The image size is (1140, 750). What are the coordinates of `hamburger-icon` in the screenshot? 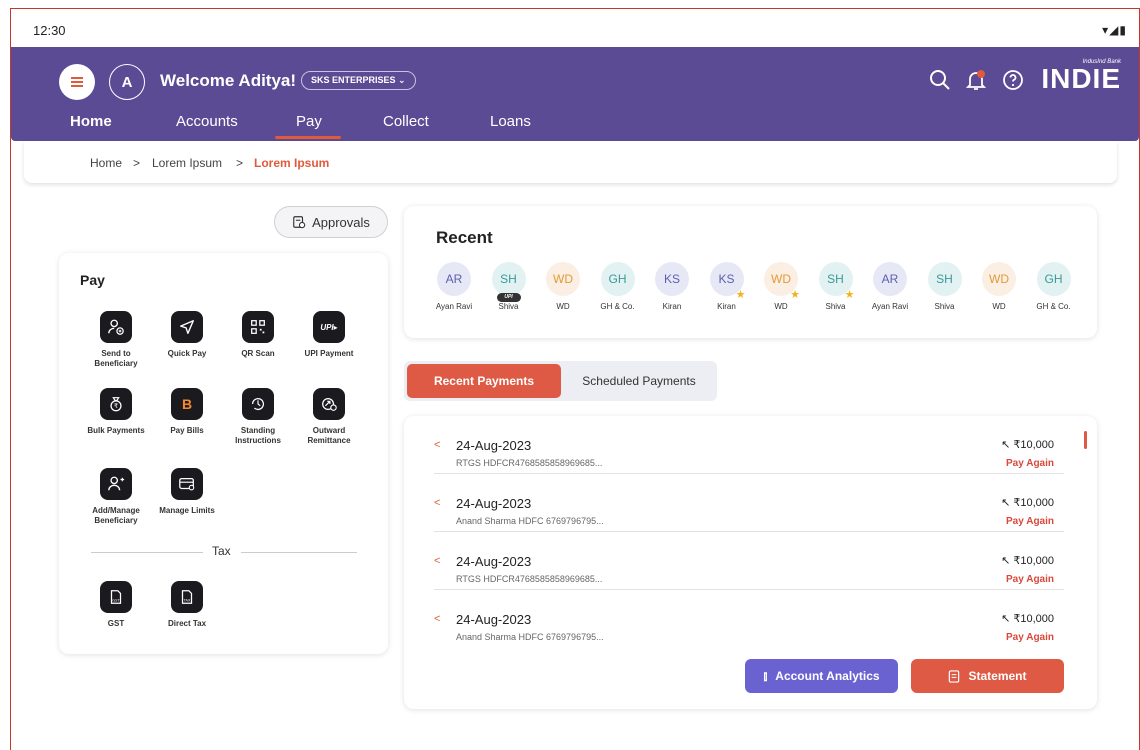 It's located at (77, 82).